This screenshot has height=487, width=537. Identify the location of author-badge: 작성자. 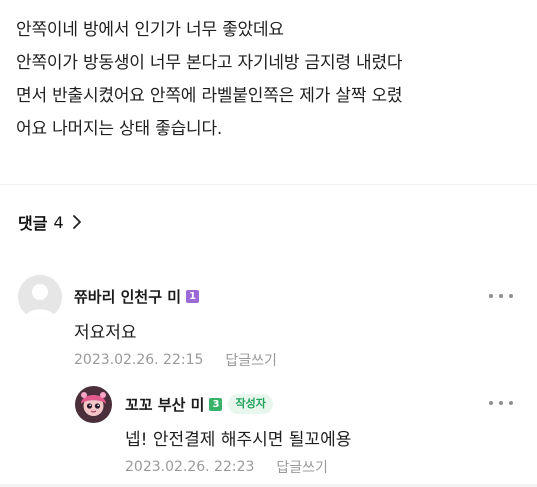
(250, 404).